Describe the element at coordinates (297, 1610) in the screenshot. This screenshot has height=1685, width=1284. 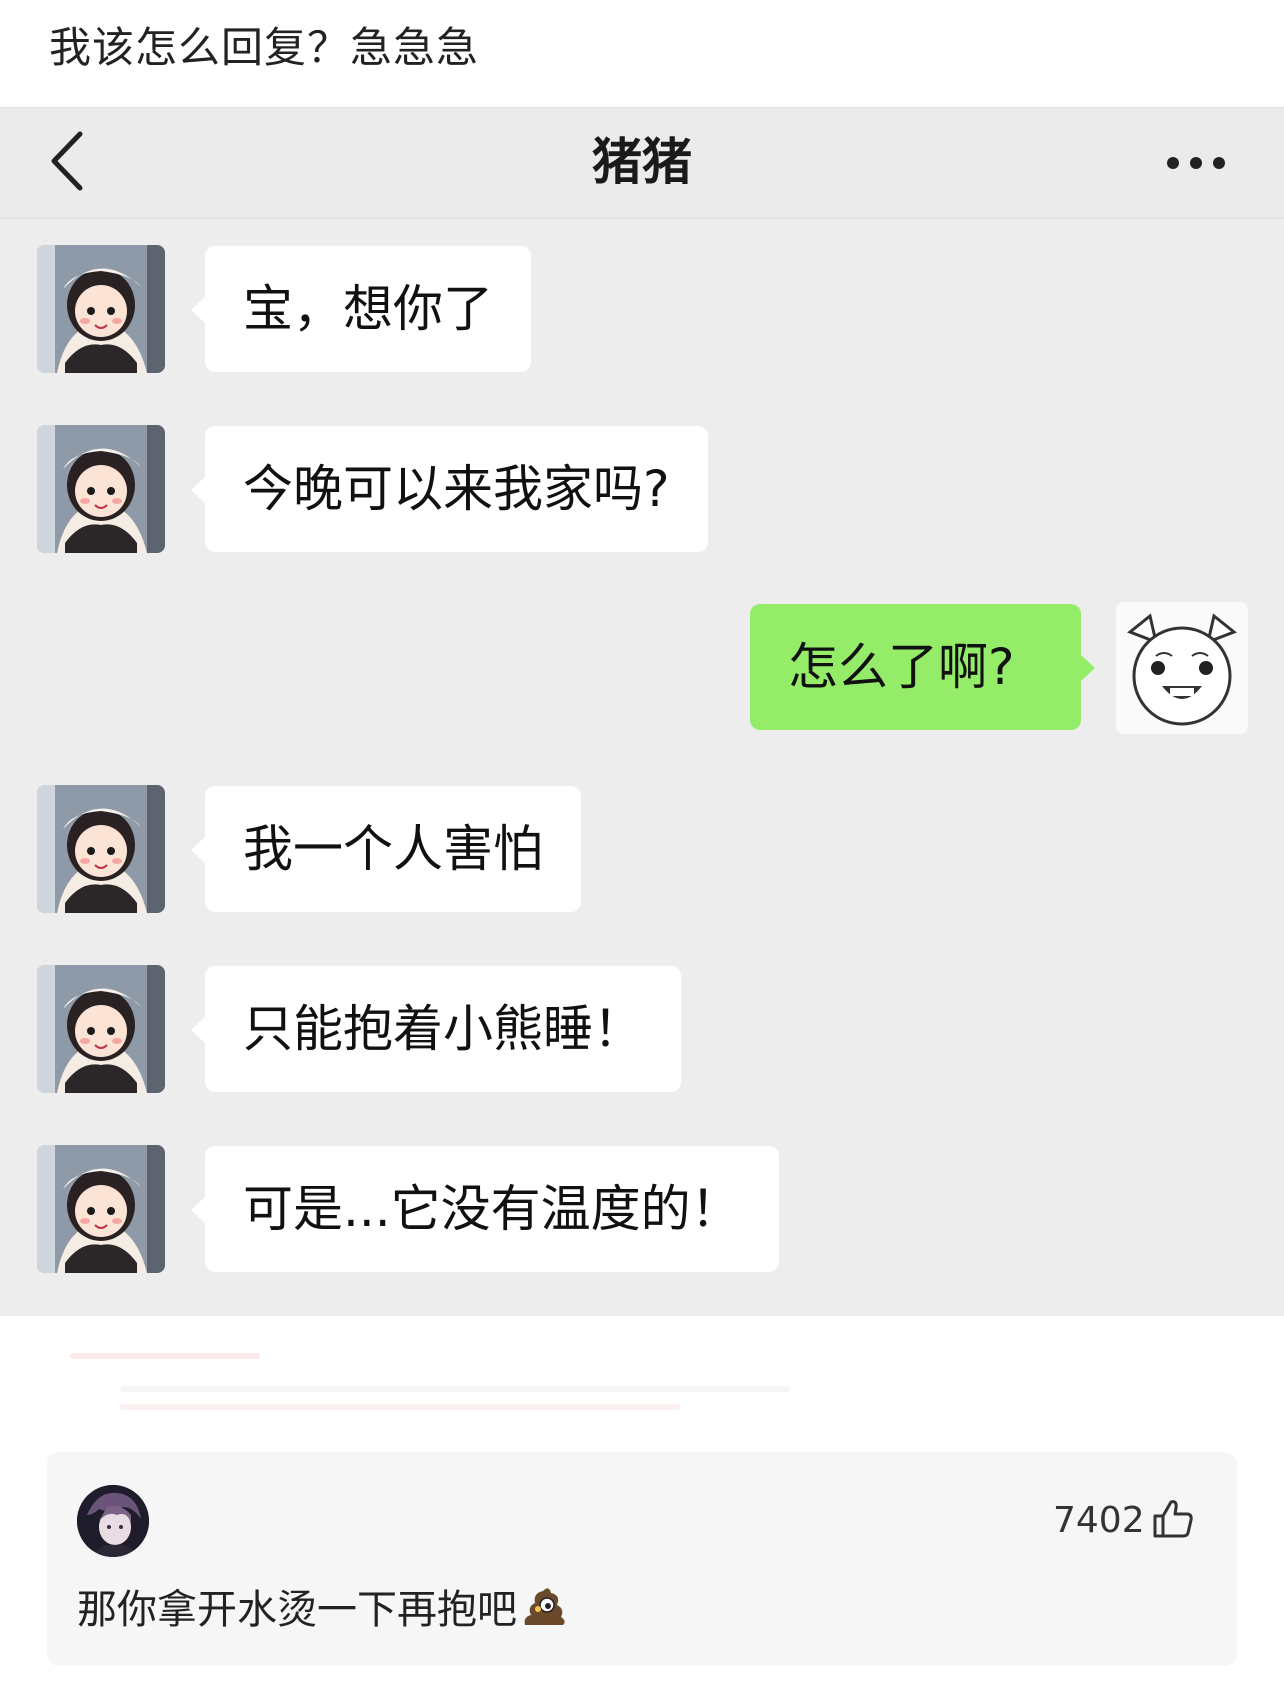
I see `comment-text-body: 那你拿开水烫一下再抱吧` at that location.